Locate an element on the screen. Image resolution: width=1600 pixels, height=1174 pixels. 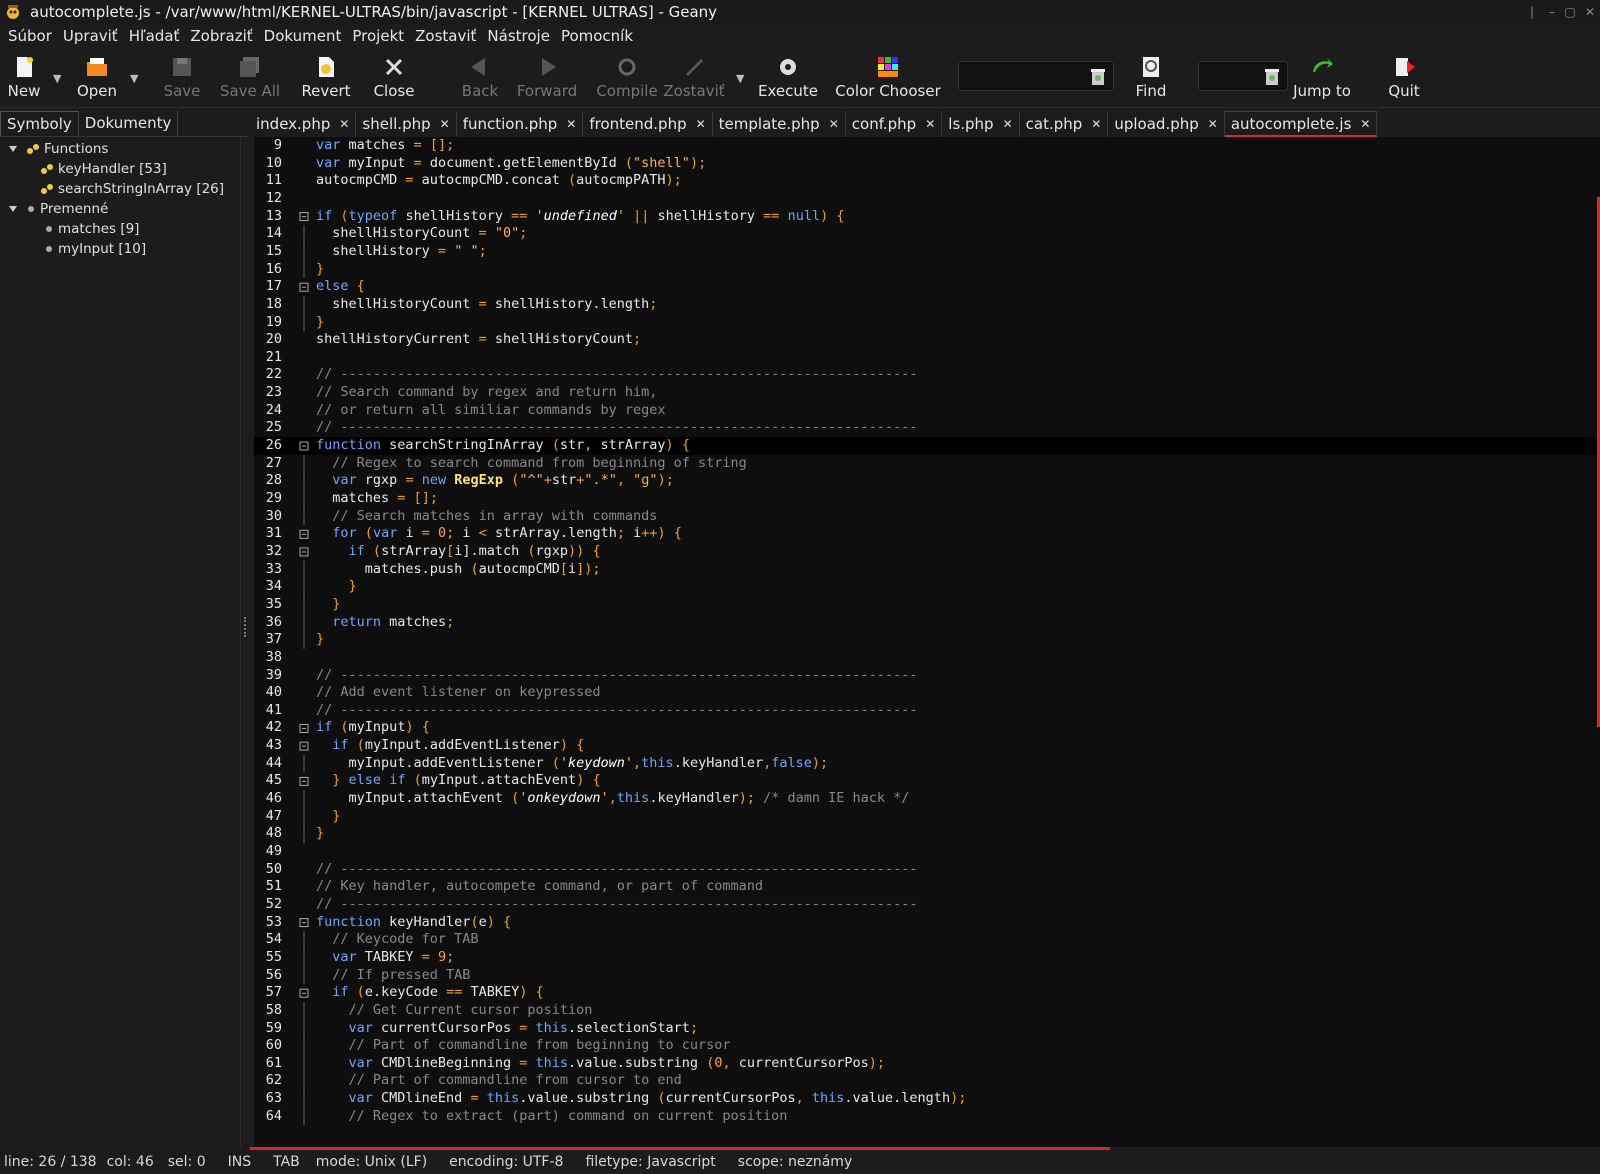
close-button: Close is located at coordinates (394, 78).